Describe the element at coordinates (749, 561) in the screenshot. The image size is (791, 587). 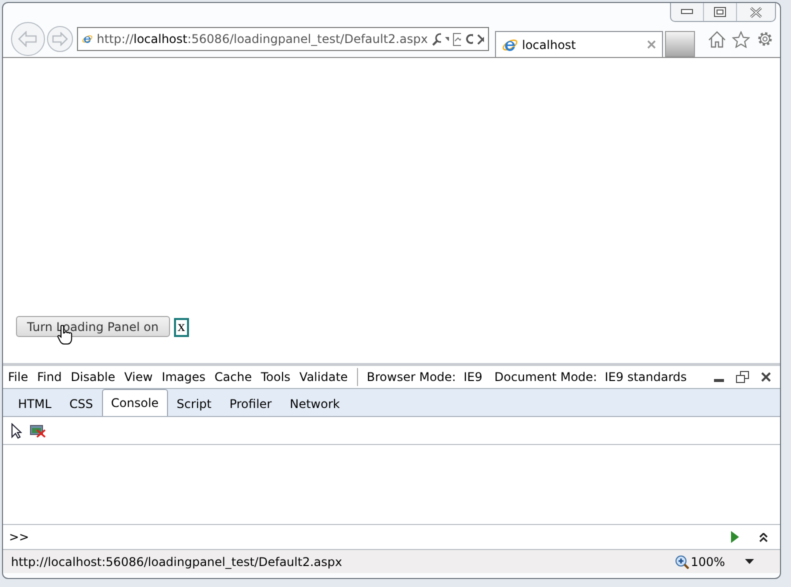
I see `zoom-caret-icon` at that location.